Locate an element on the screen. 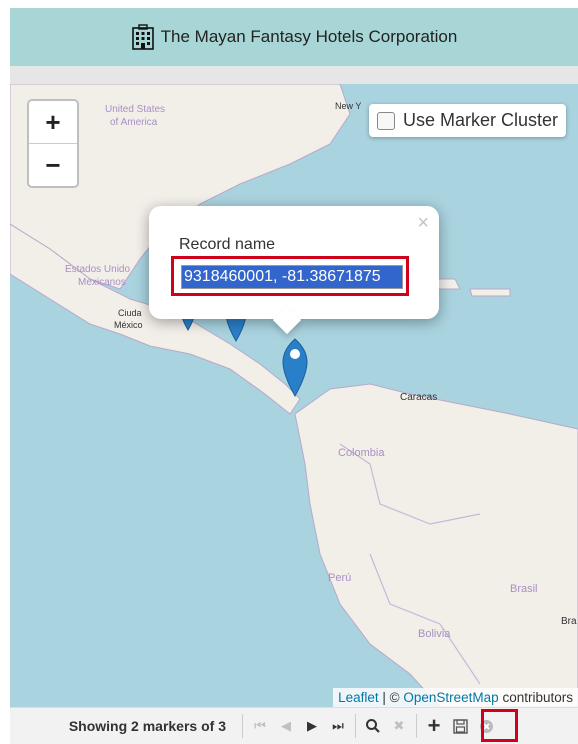 This screenshot has height=744, width=578. map-attribution: Leaflet | © OpenStreetMap contributors is located at coordinates (455, 697).